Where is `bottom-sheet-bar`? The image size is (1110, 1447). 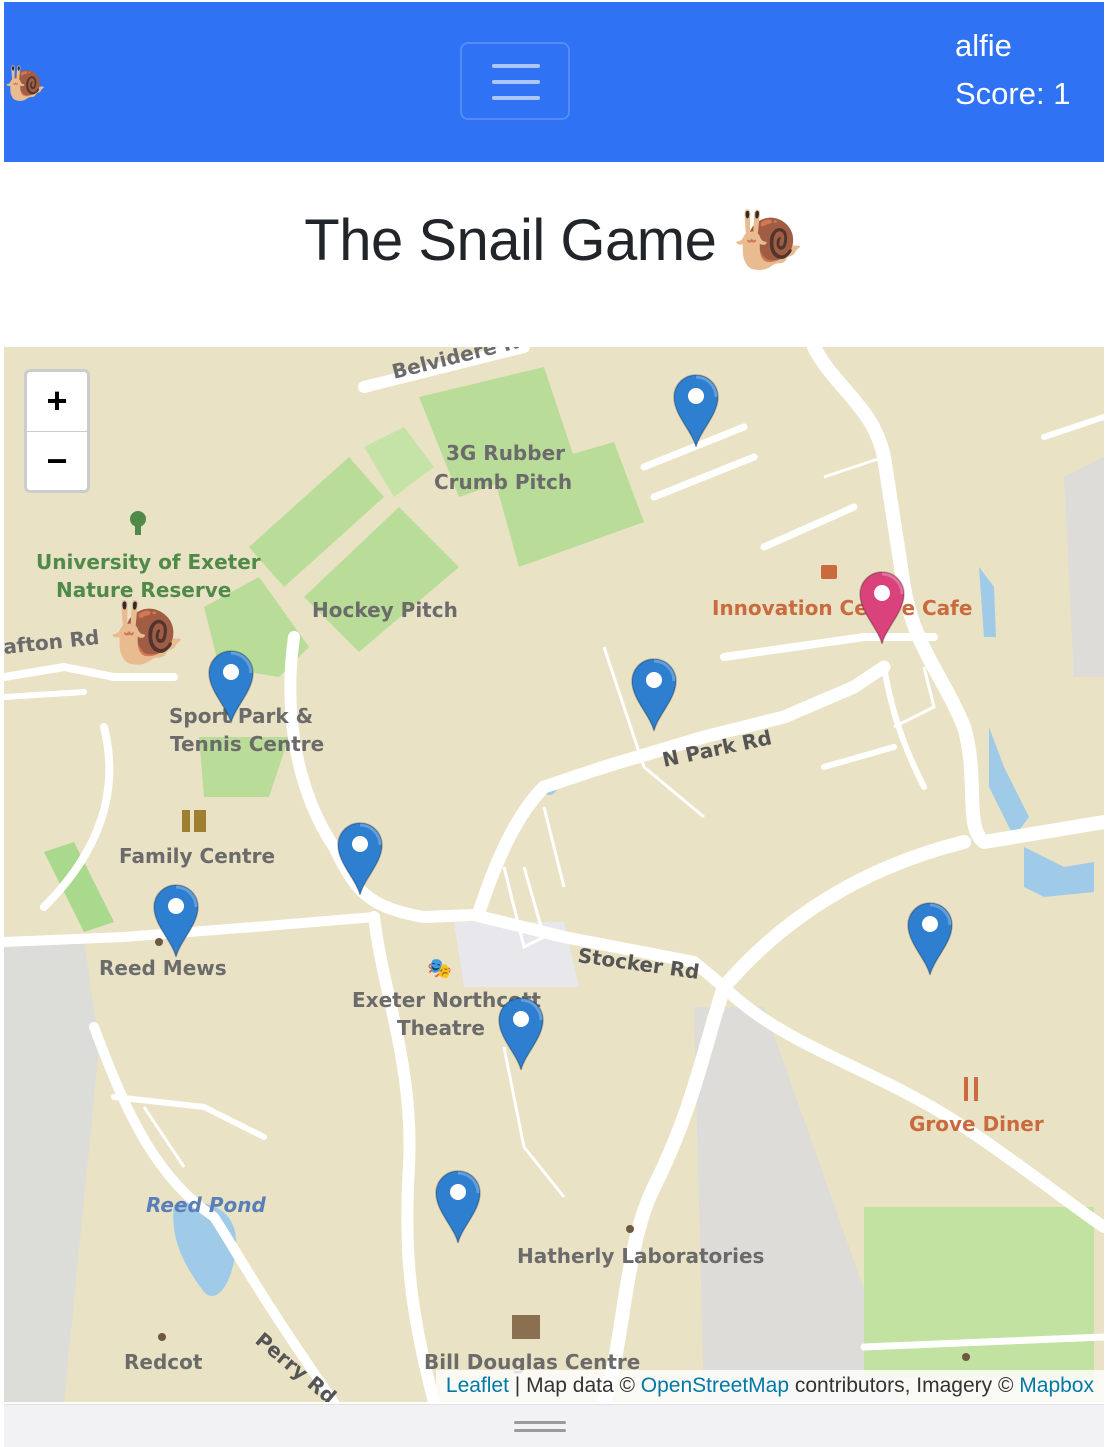 bottom-sheet-bar is located at coordinates (554, 1425).